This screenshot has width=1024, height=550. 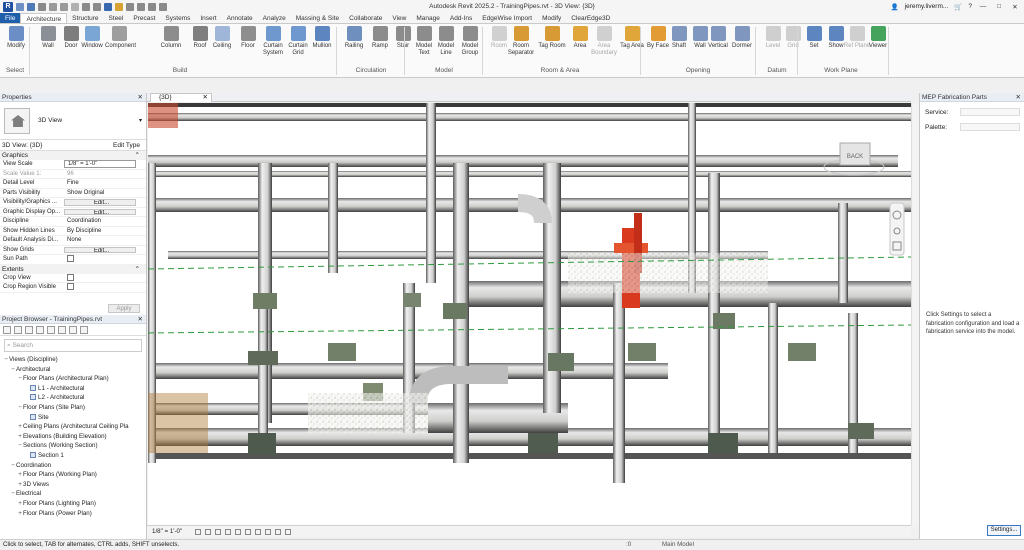 I want to click on shadows-icon, so click(x=228, y=532).